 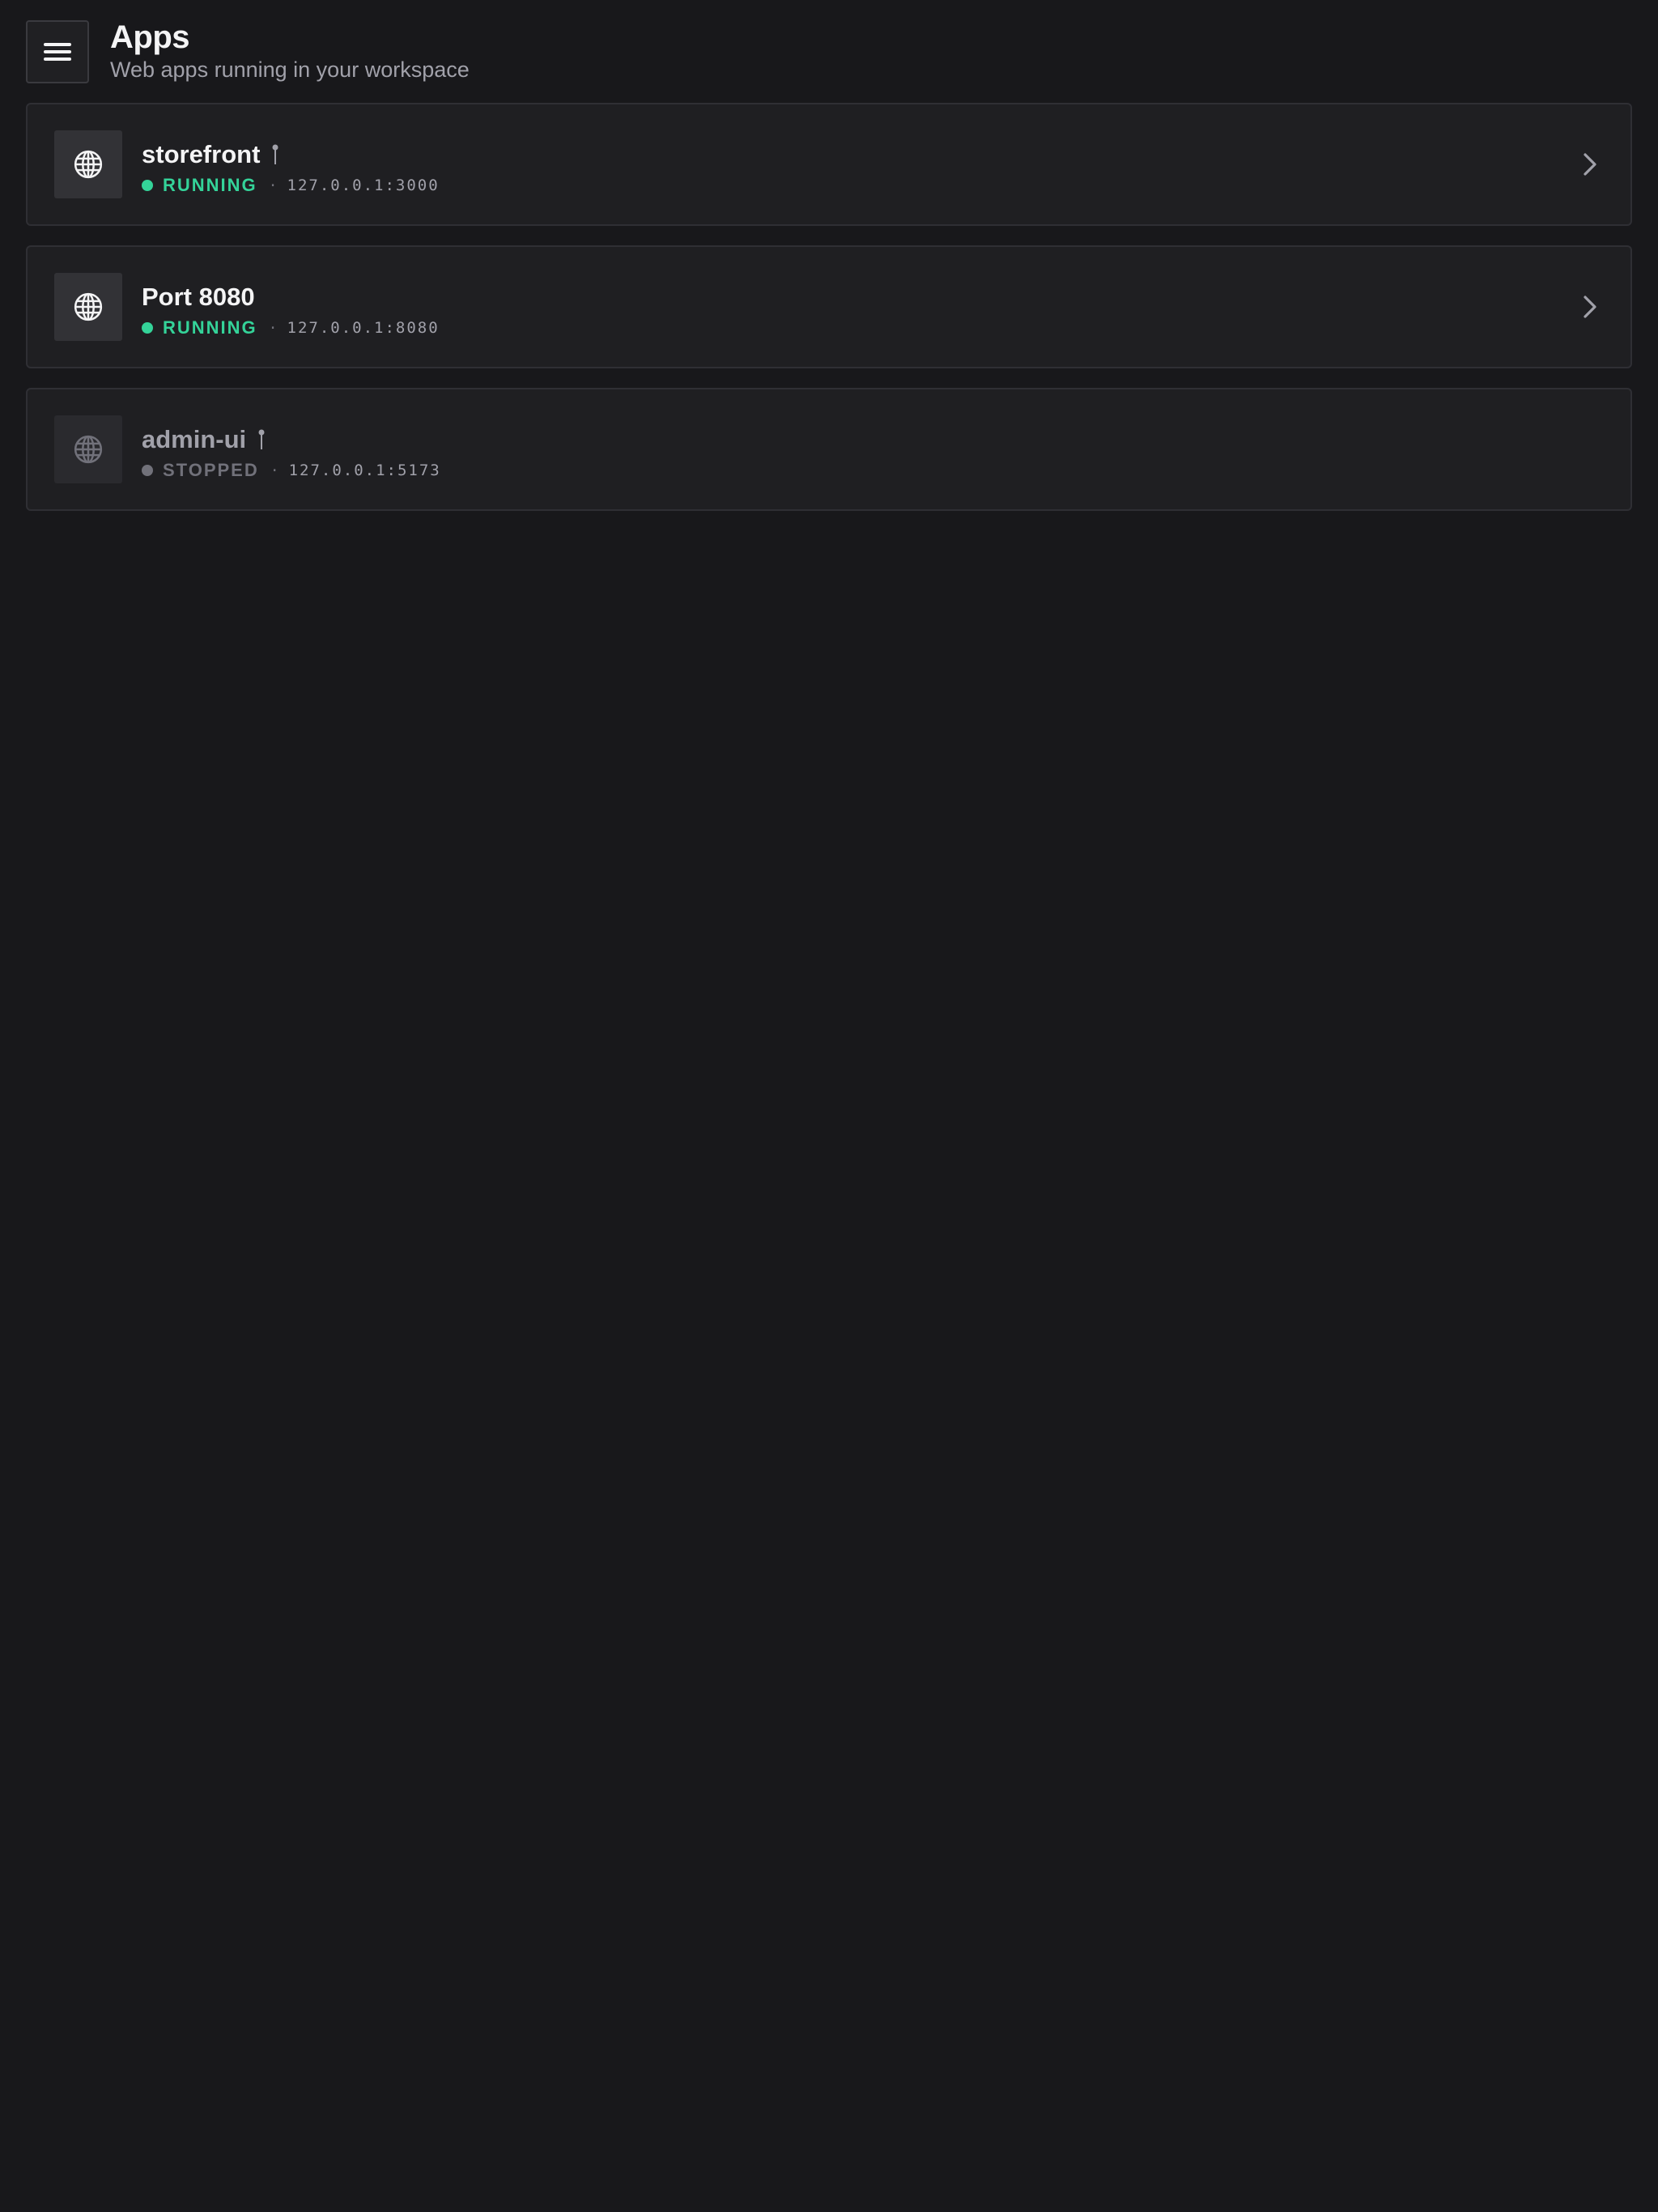 I want to click on status-text: STOPPED, so click(x=211, y=470).